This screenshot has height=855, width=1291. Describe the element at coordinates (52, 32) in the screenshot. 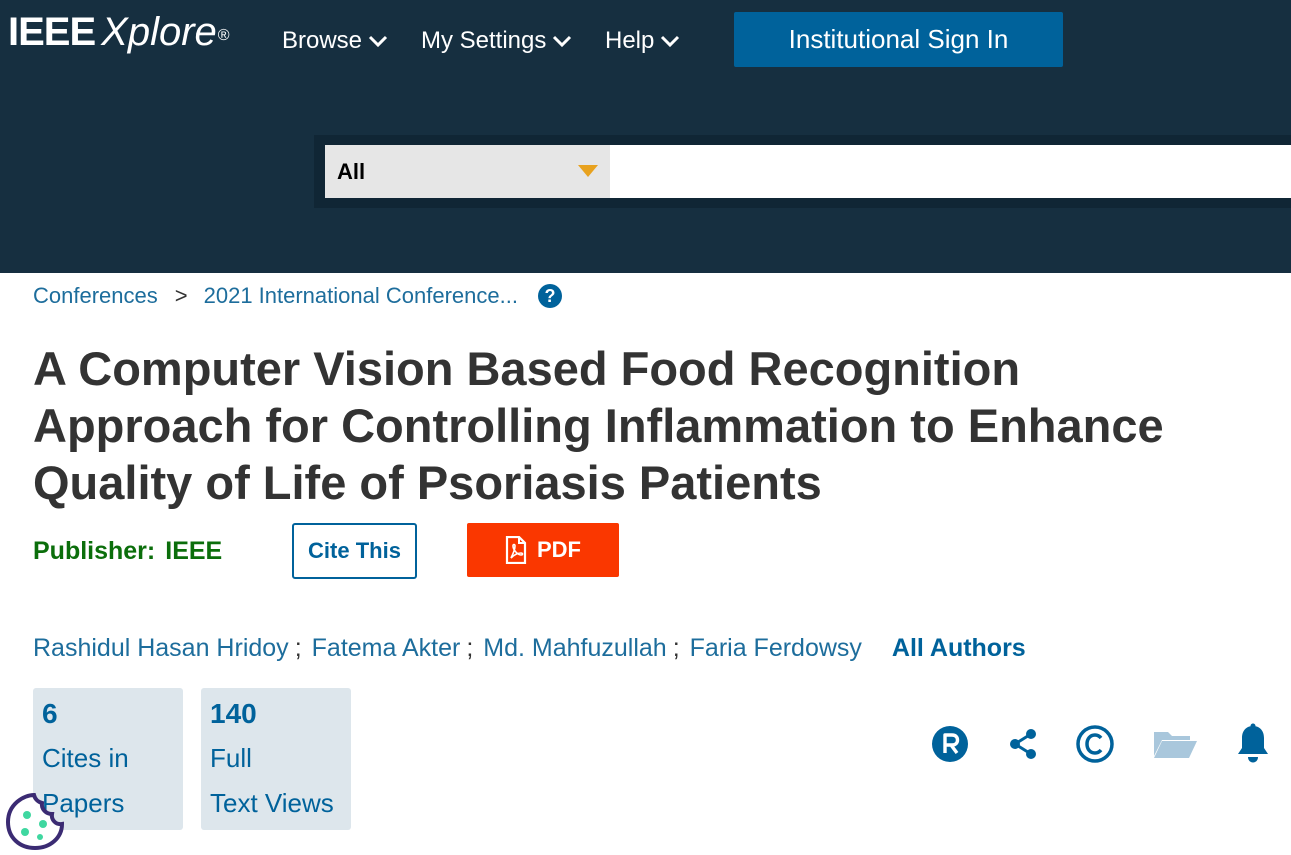

I see `logo-ieee-text: IEEE` at that location.